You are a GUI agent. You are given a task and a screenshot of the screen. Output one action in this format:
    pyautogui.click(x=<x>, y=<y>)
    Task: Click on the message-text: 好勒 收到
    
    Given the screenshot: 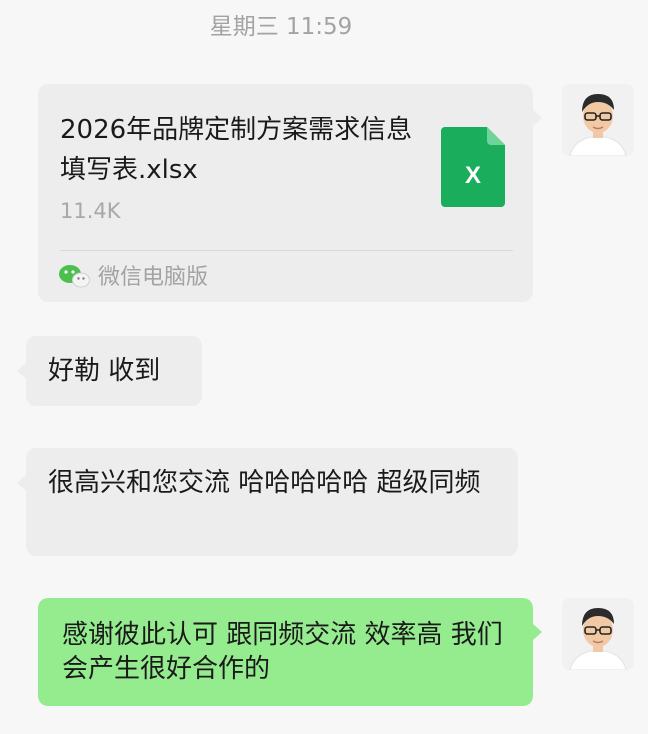 What is the action you would take?
    pyautogui.click(x=104, y=371)
    